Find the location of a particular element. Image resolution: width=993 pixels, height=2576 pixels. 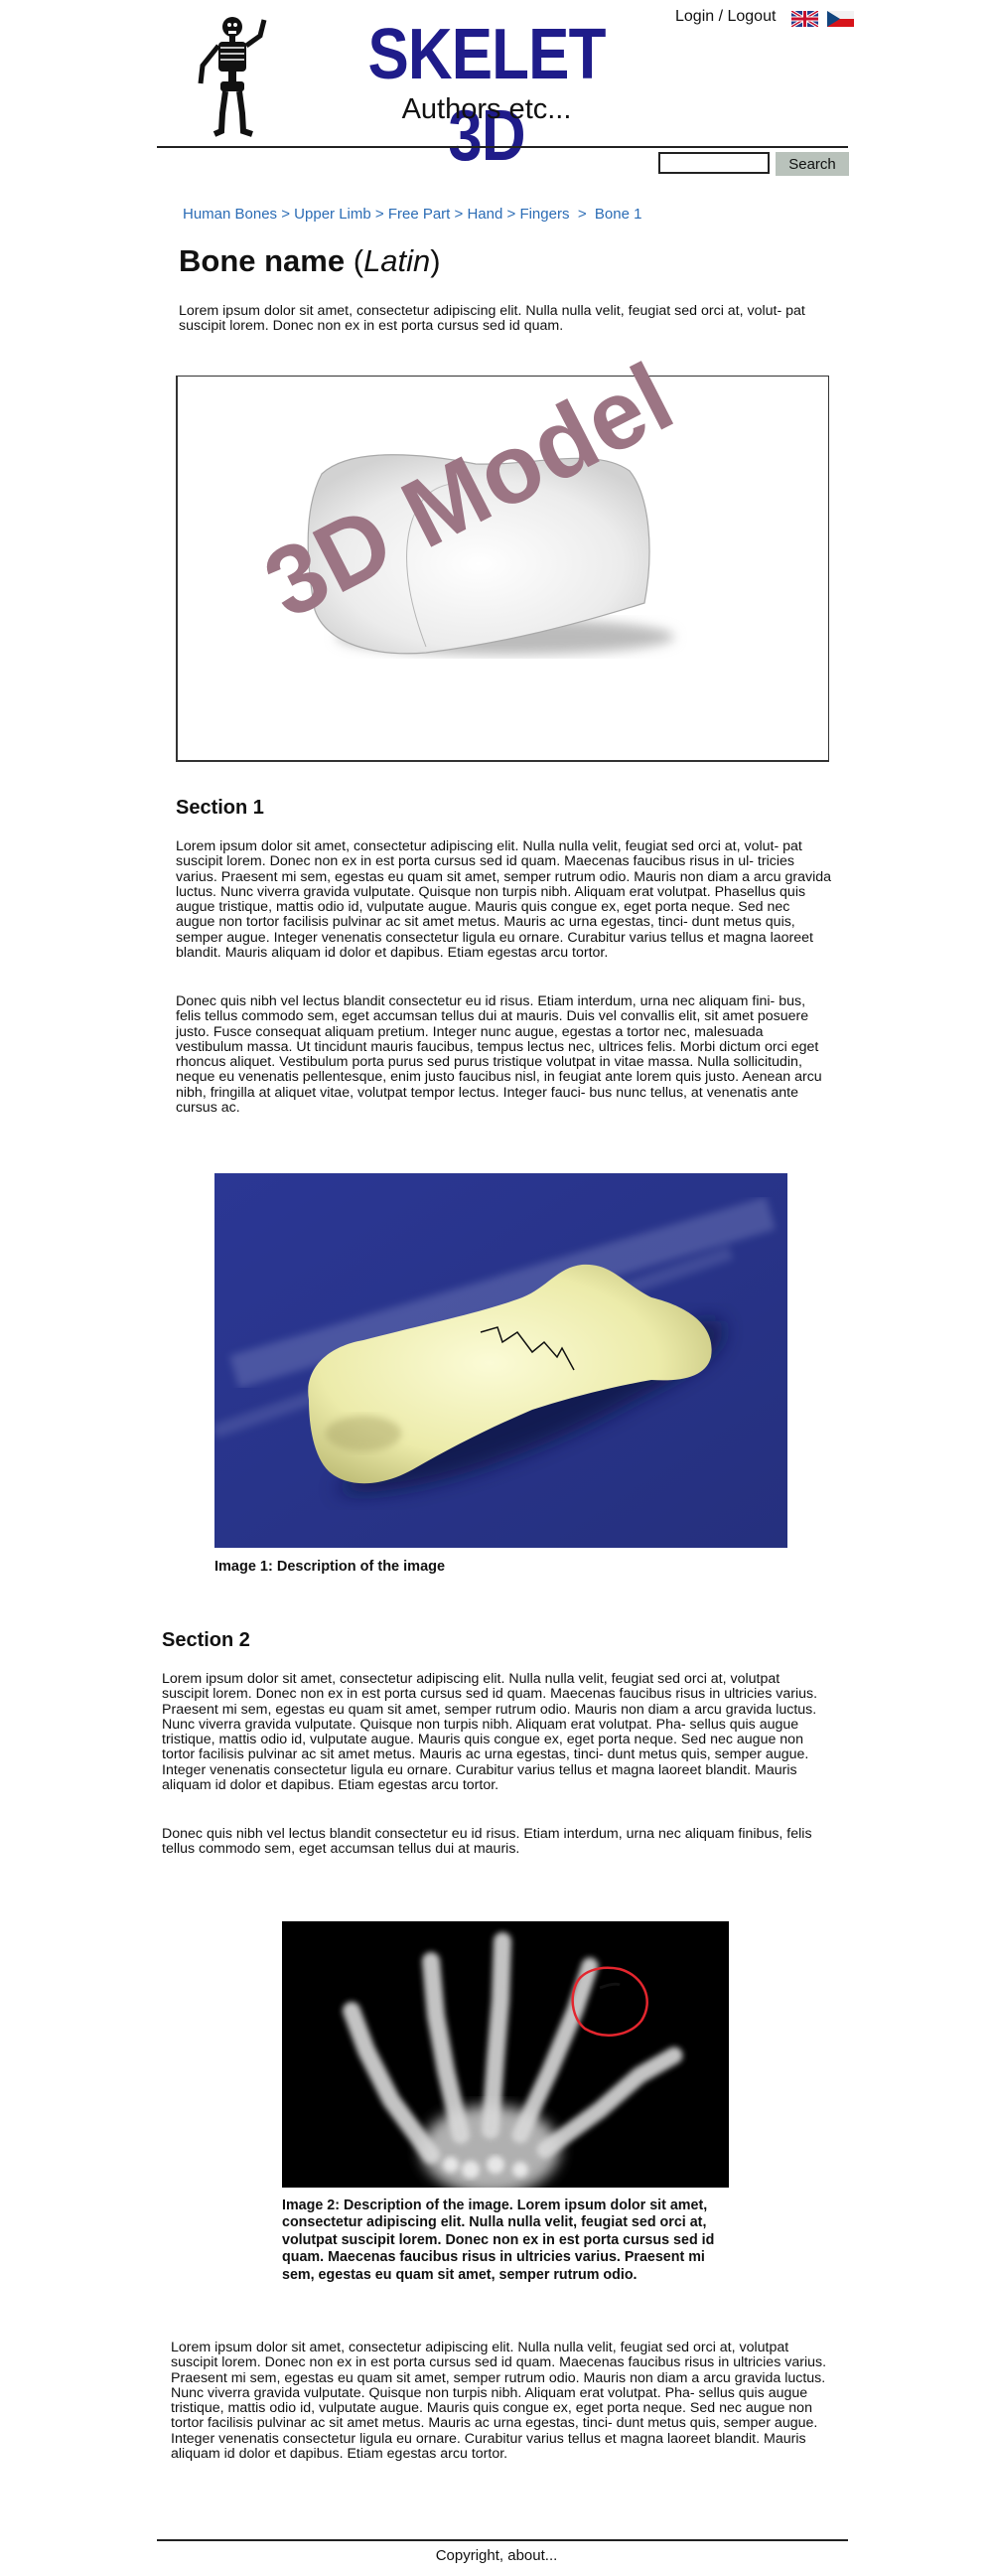

breadcrumb-item-upper-limb: Upper Limb is located at coordinates (332, 214).